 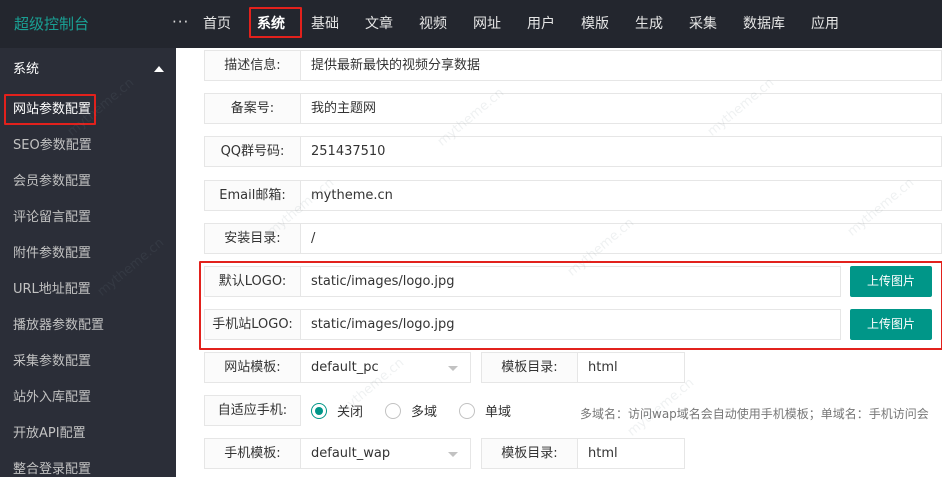 What do you see at coordinates (159, 69) in the screenshot?
I see `chevron-up-icon` at bounding box center [159, 69].